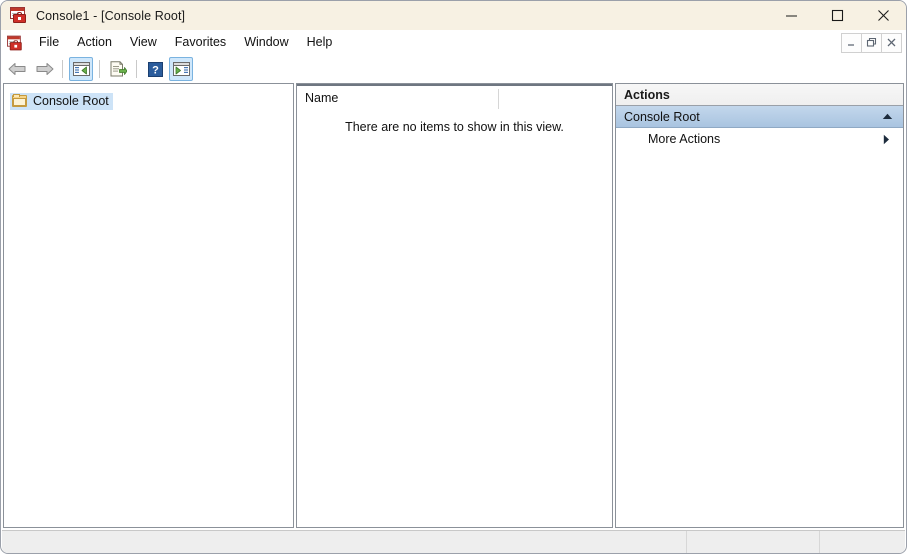 Image resolution: width=907 pixels, height=554 pixels. What do you see at coordinates (862, 542) in the screenshot?
I see `status-segment-tertiary` at bounding box center [862, 542].